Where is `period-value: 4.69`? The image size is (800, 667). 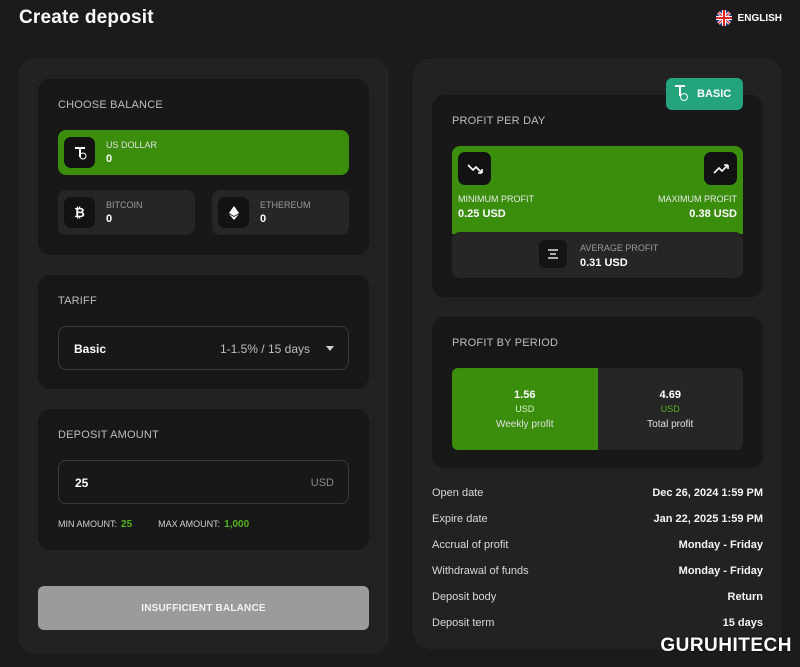
period-value: 4.69 is located at coordinates (670, 394).